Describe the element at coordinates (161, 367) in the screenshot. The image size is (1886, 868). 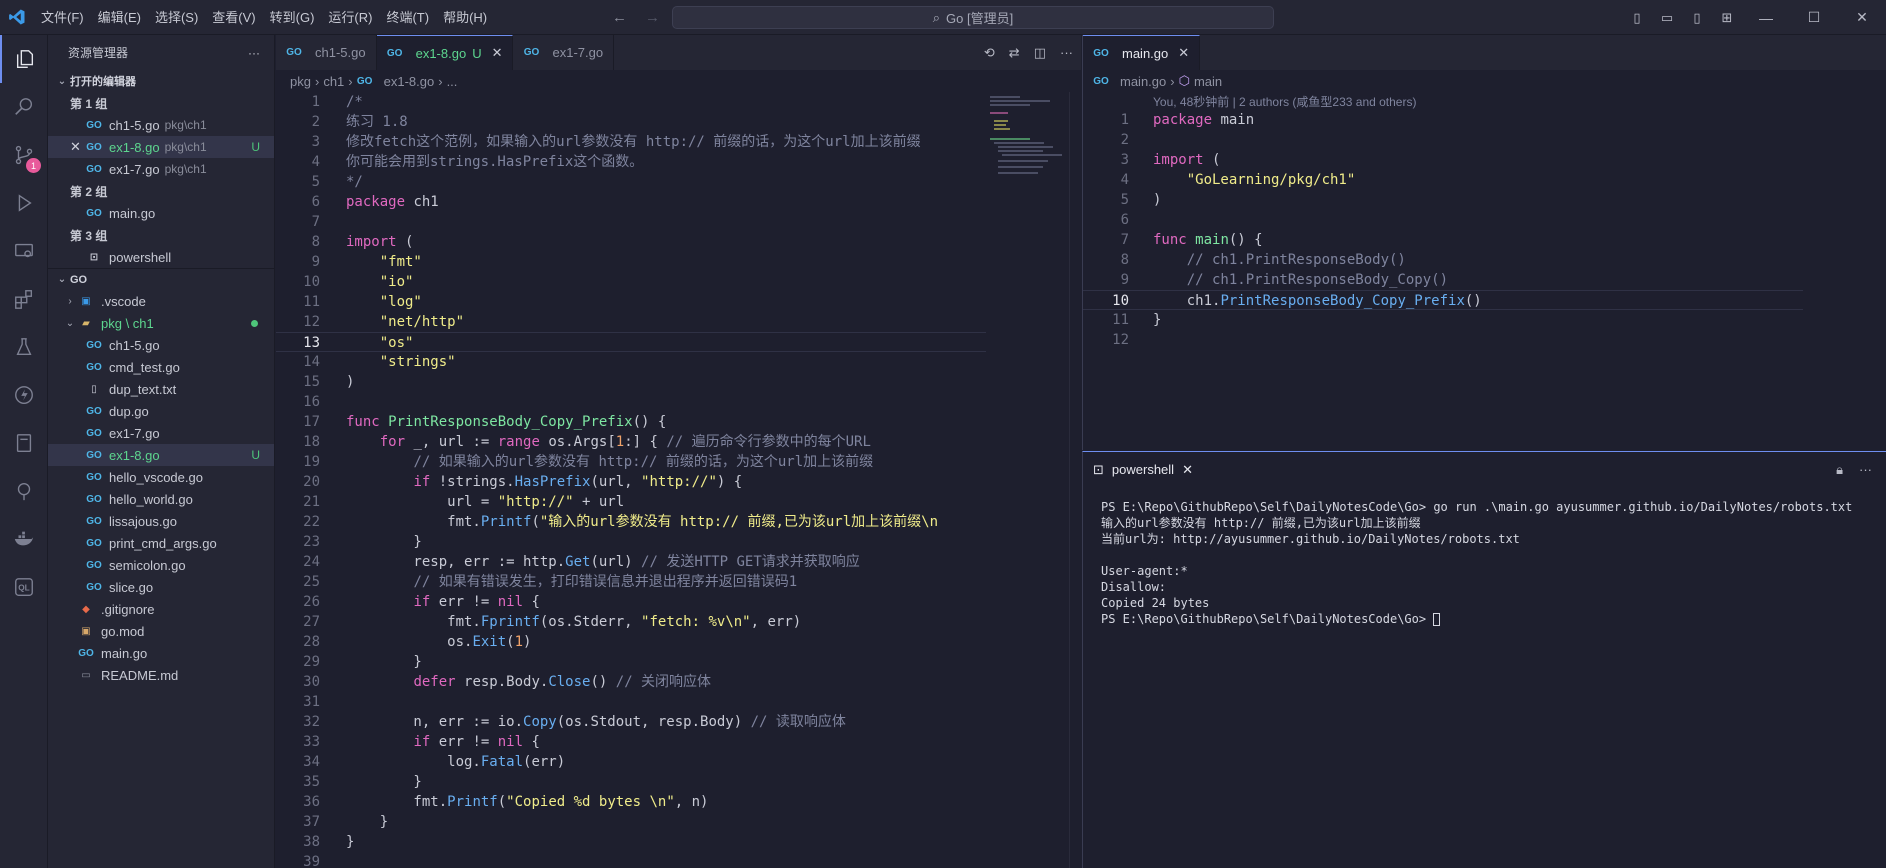
I see `tree-file: GO cmd_test.go` at that location.